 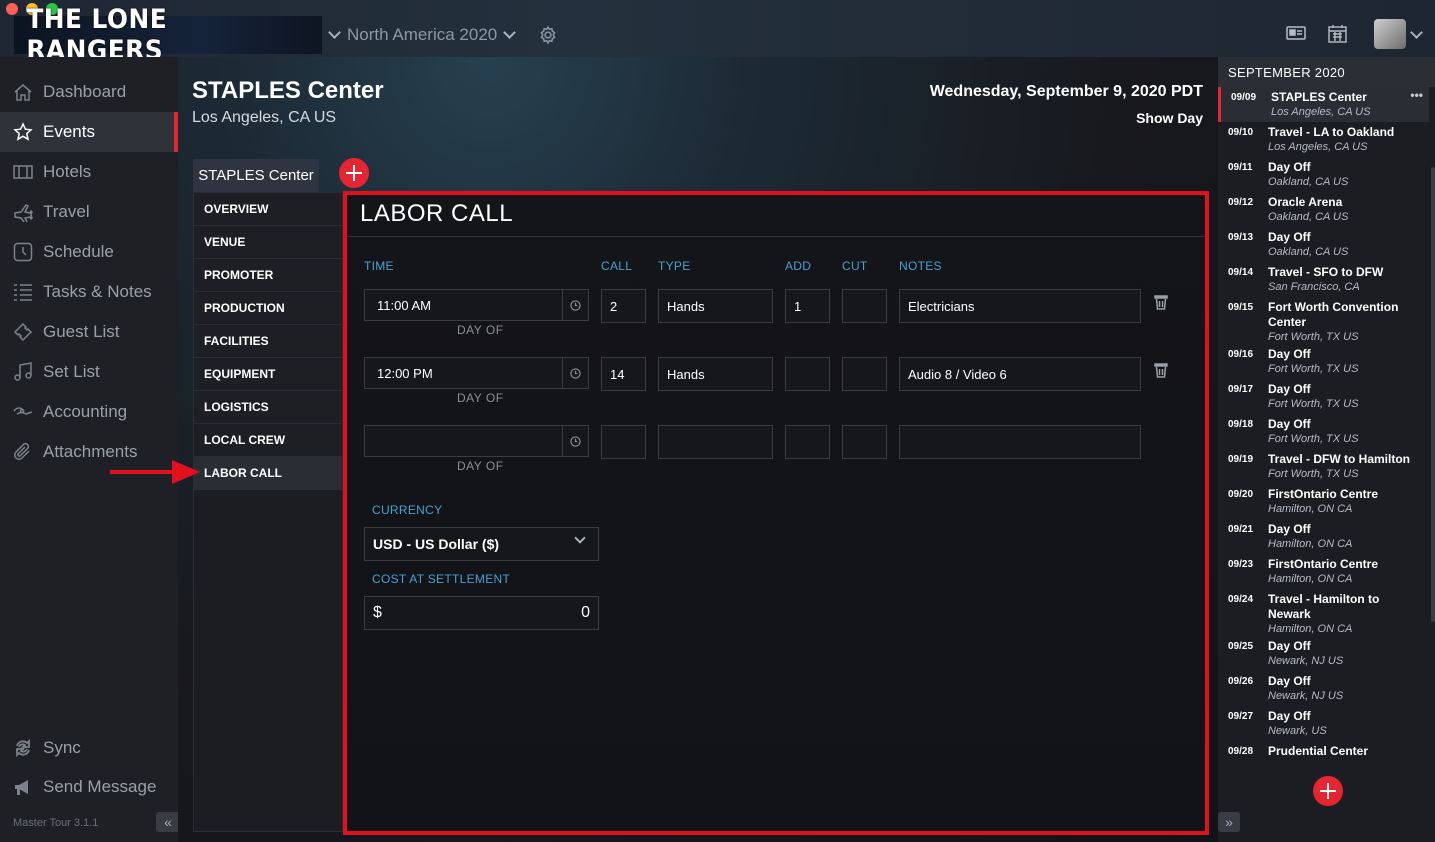 What do you see at coordinates (1020, 374) in the screenshot?
I see `notes-input: Audio 8 / Video 6` at bounding box center [1020, 374].